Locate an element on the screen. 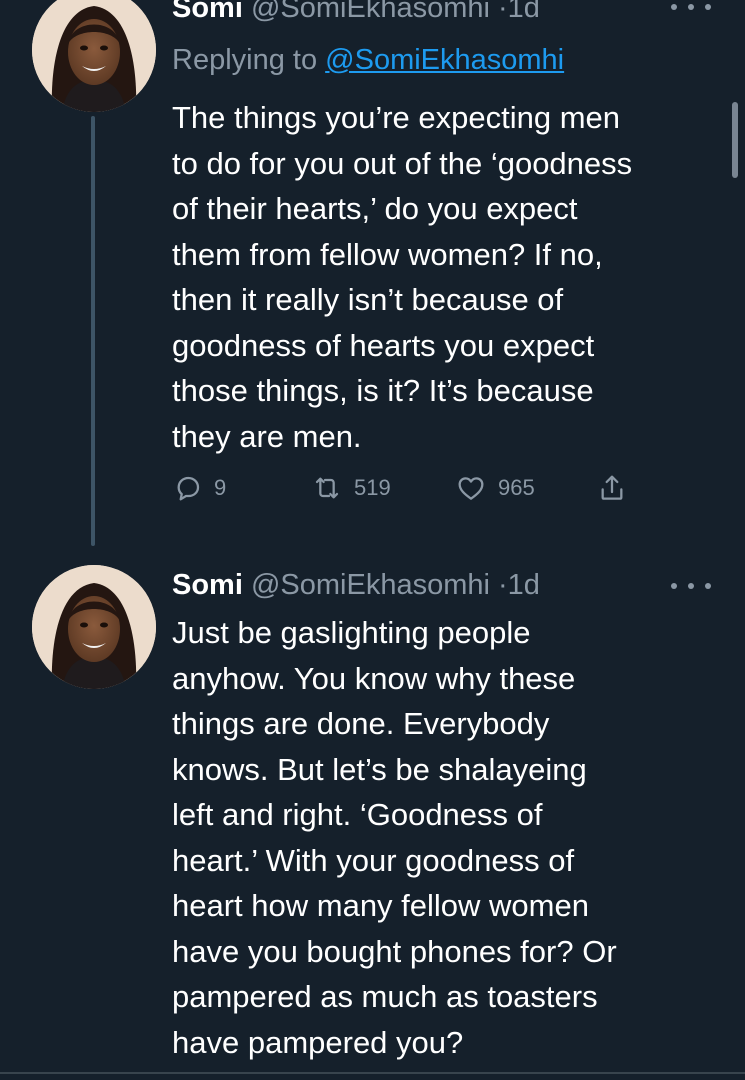  retweet-icon is located at coordinates (327, 488).